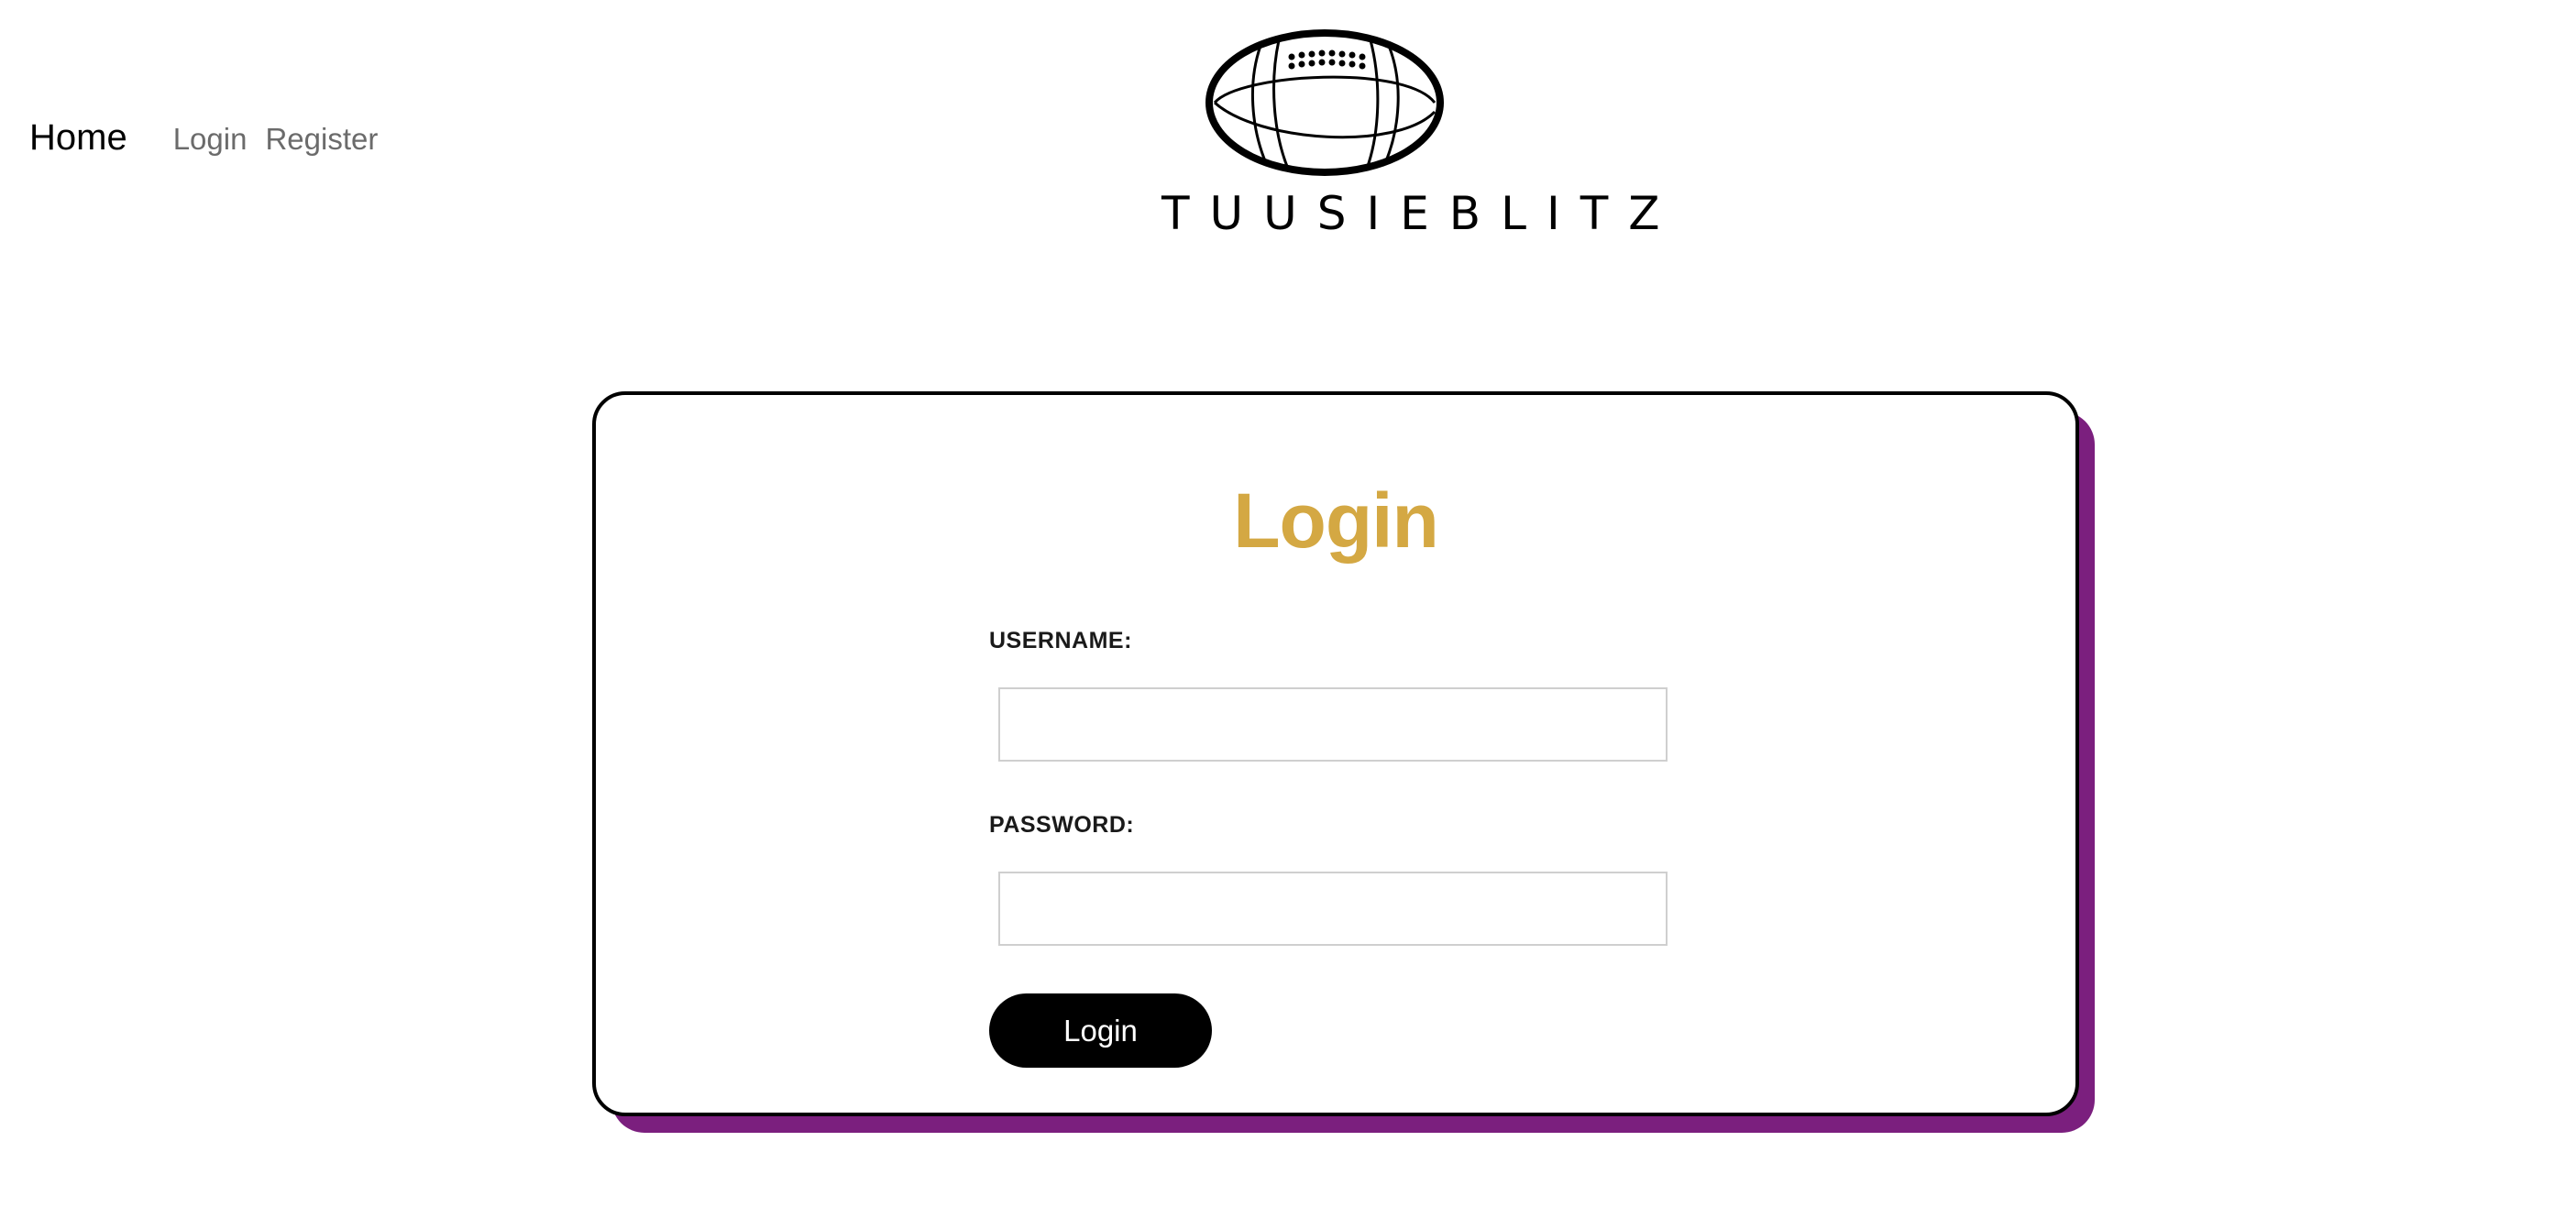 Image resolution: width=2576 pixels, height=1229 pixels. I want to click on nav-register-link: Register, so click(322, 139).